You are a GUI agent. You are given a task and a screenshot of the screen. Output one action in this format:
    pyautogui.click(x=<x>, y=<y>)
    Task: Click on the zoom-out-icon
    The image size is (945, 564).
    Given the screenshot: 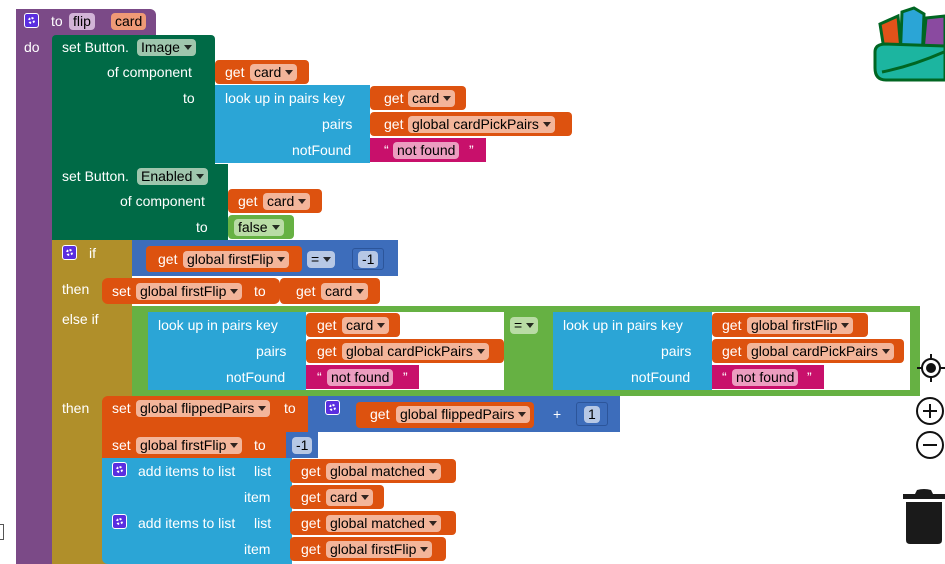 What is the action you would take?
    pyautogui.click(x=930, y=445)
    